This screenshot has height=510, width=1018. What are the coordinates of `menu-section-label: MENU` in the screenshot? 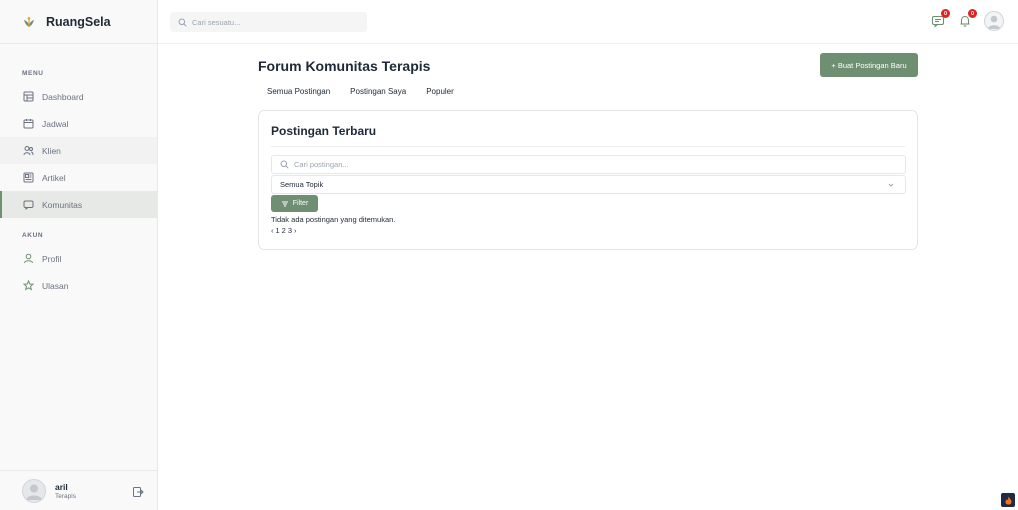 It's located at (33, 73).